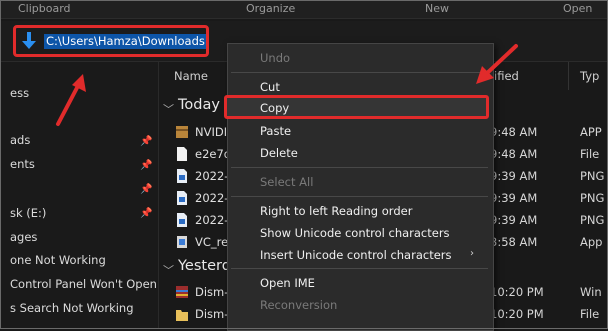 The height and width of the screenshot is (331, 608). Describe the element at coordinates (589, 76) in the screenshot. I see `column-header-type: Typ` at that location.